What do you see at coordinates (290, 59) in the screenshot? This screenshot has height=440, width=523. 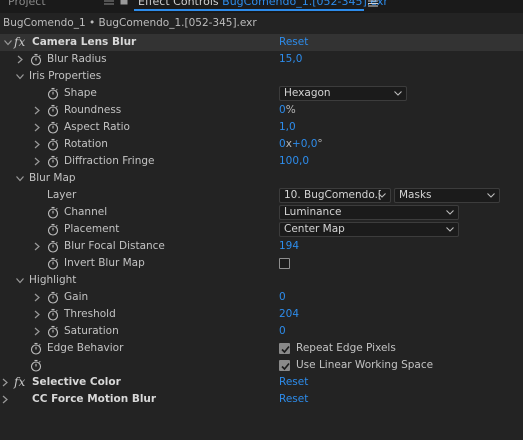 I see `blur-radius-value: 15,0` at bounding box center [290, 59].